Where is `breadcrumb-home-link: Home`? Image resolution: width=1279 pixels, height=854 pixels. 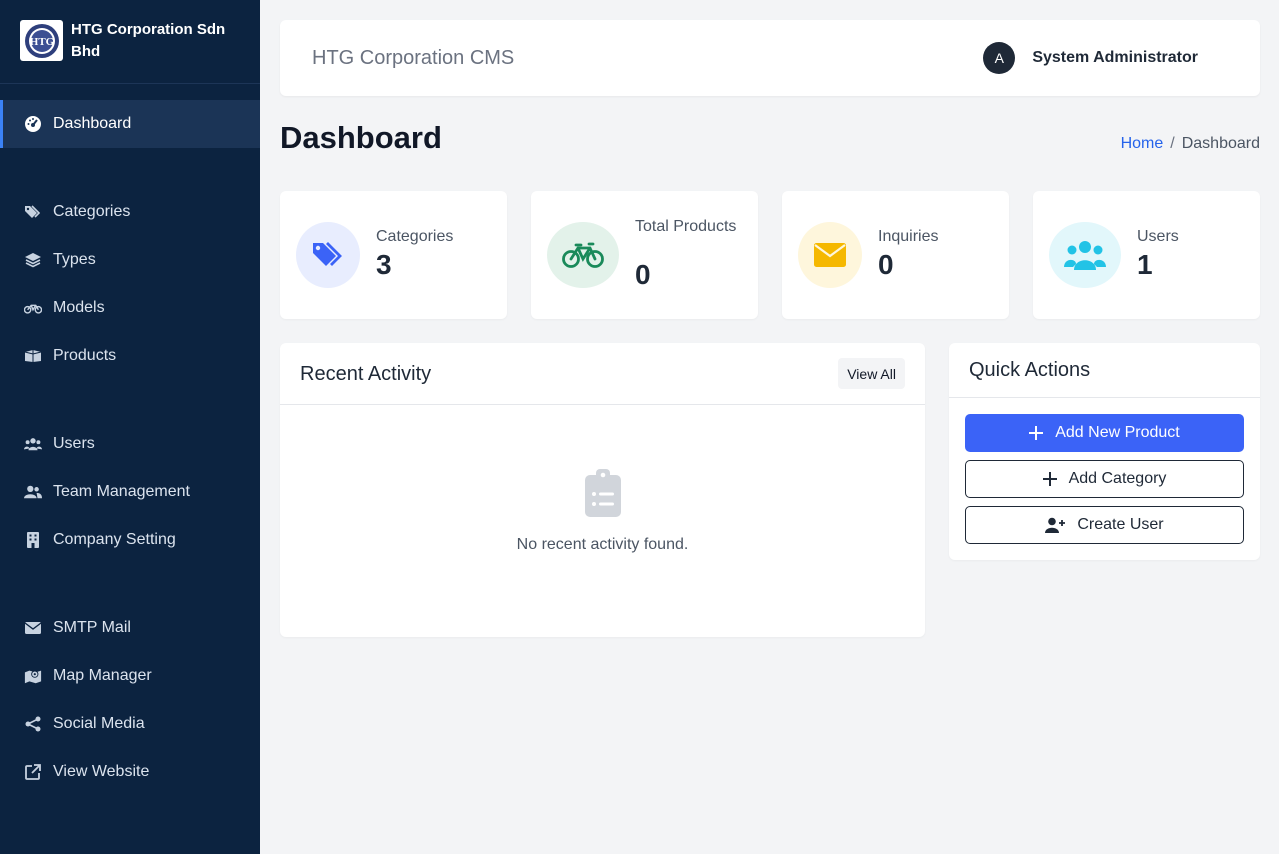 breadcrumb-home-link: Home is located at coordinates (1142, 143).